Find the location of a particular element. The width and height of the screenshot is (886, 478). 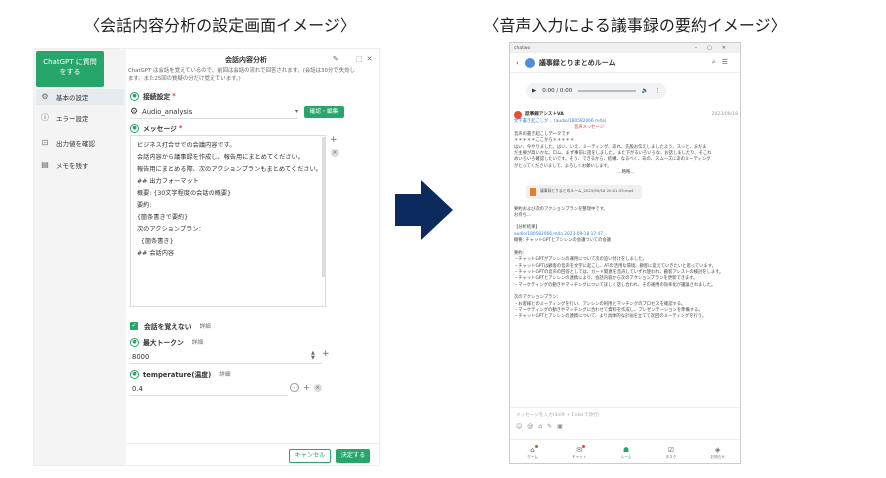

openai-icon: ⚙ is located at coordinates (134, 111).